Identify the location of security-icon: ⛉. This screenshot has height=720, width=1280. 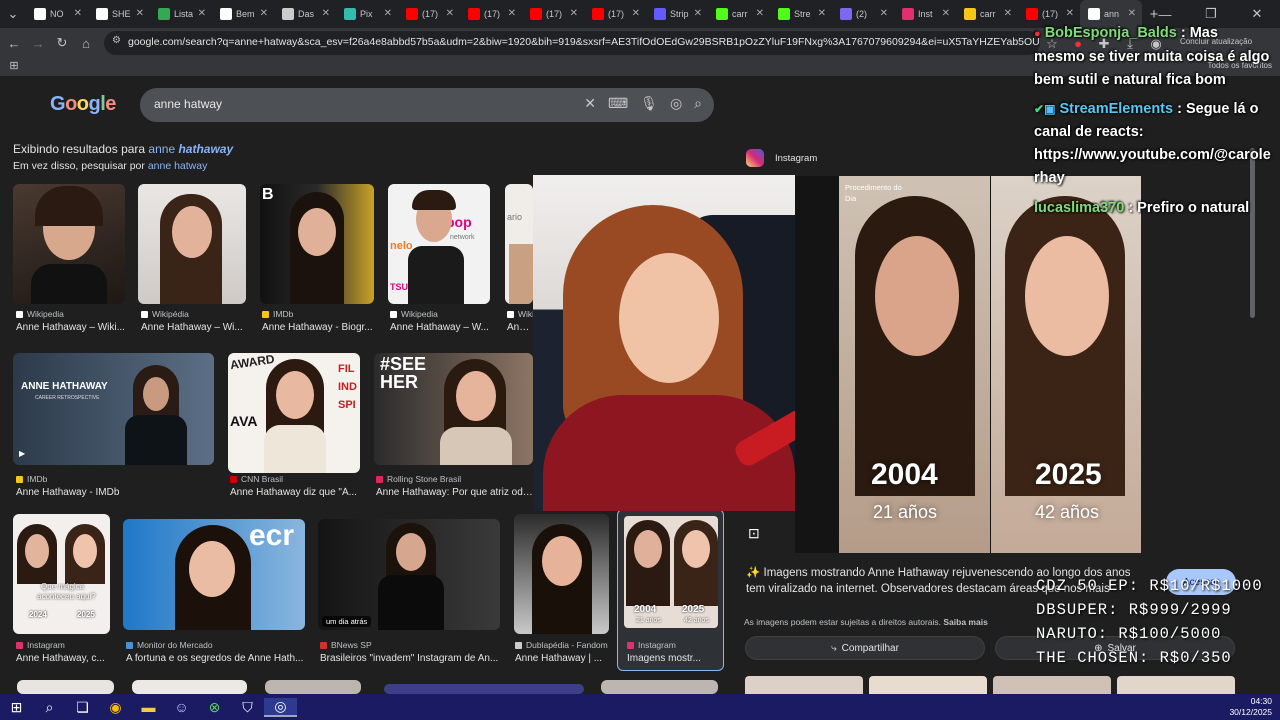
(247, 707).